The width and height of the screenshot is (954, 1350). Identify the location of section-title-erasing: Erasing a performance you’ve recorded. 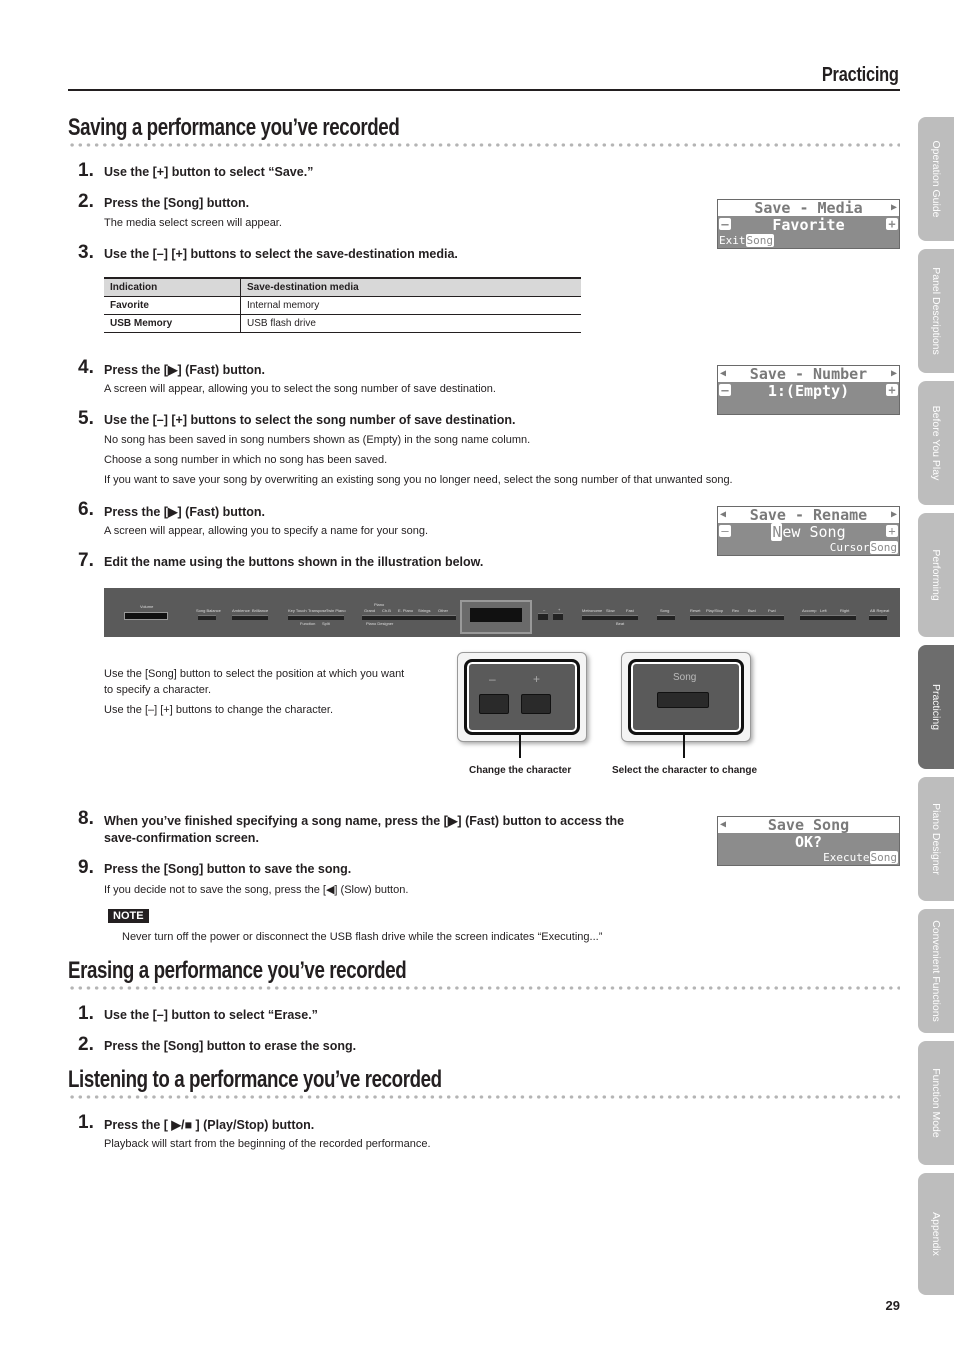
(237, 970).